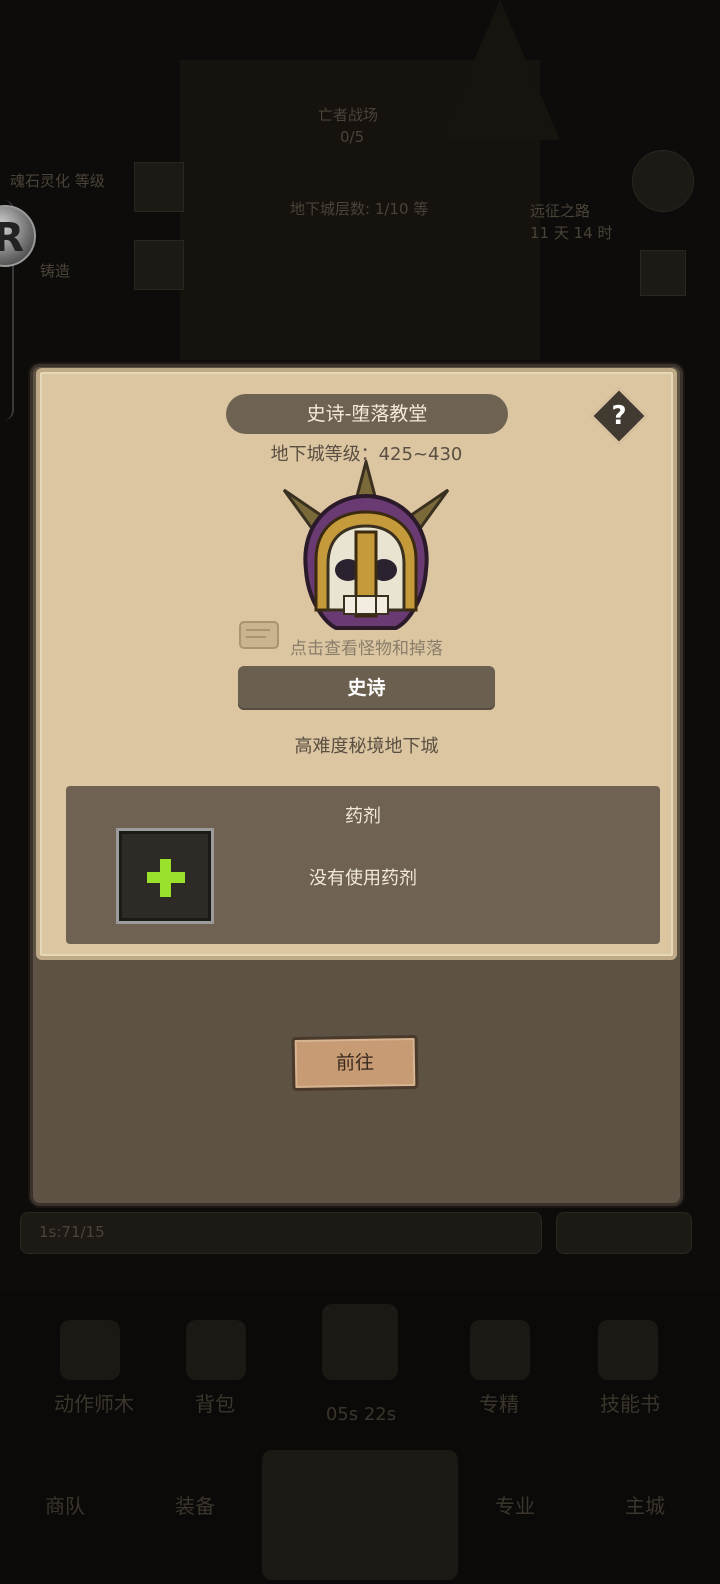  I want to click on chat-input: 1s:71/15, so click(281, 1233).